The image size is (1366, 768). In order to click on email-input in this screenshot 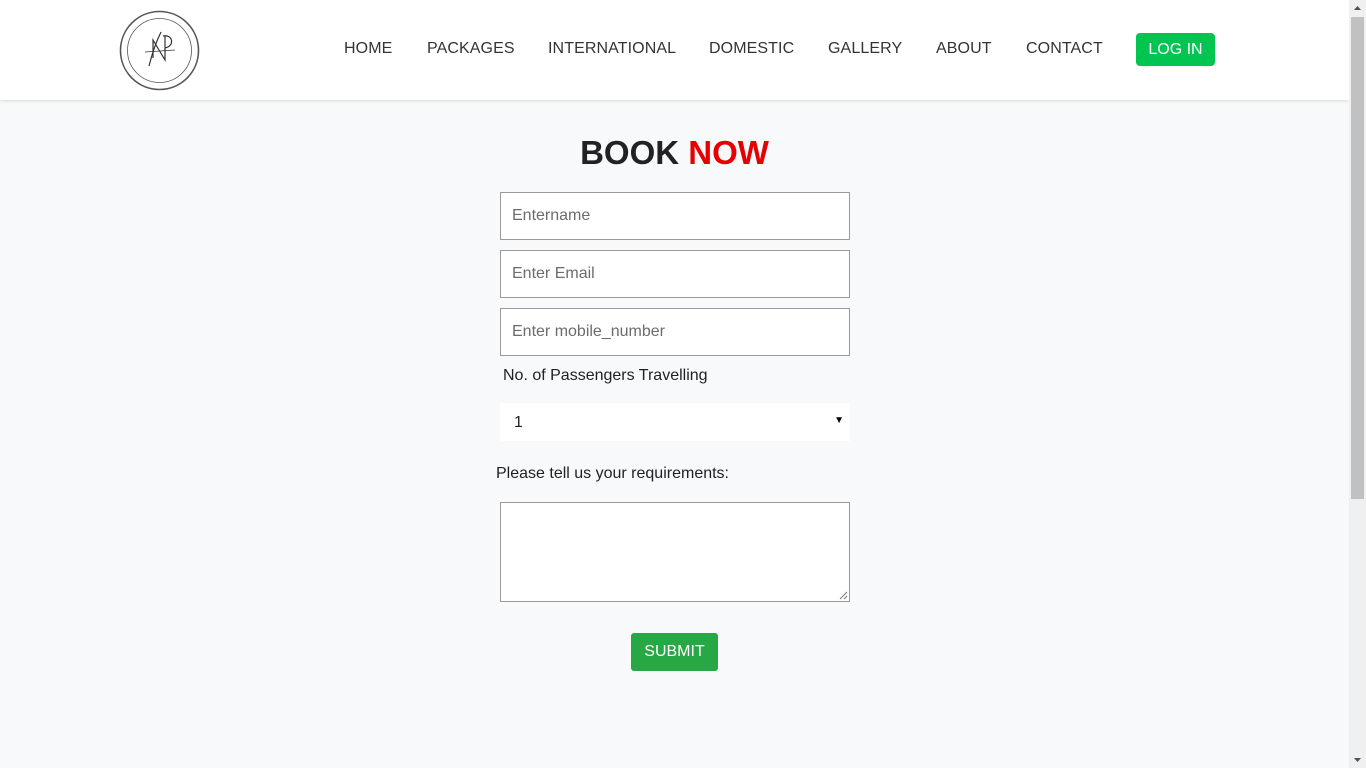, I will do `click(675, 274)`.